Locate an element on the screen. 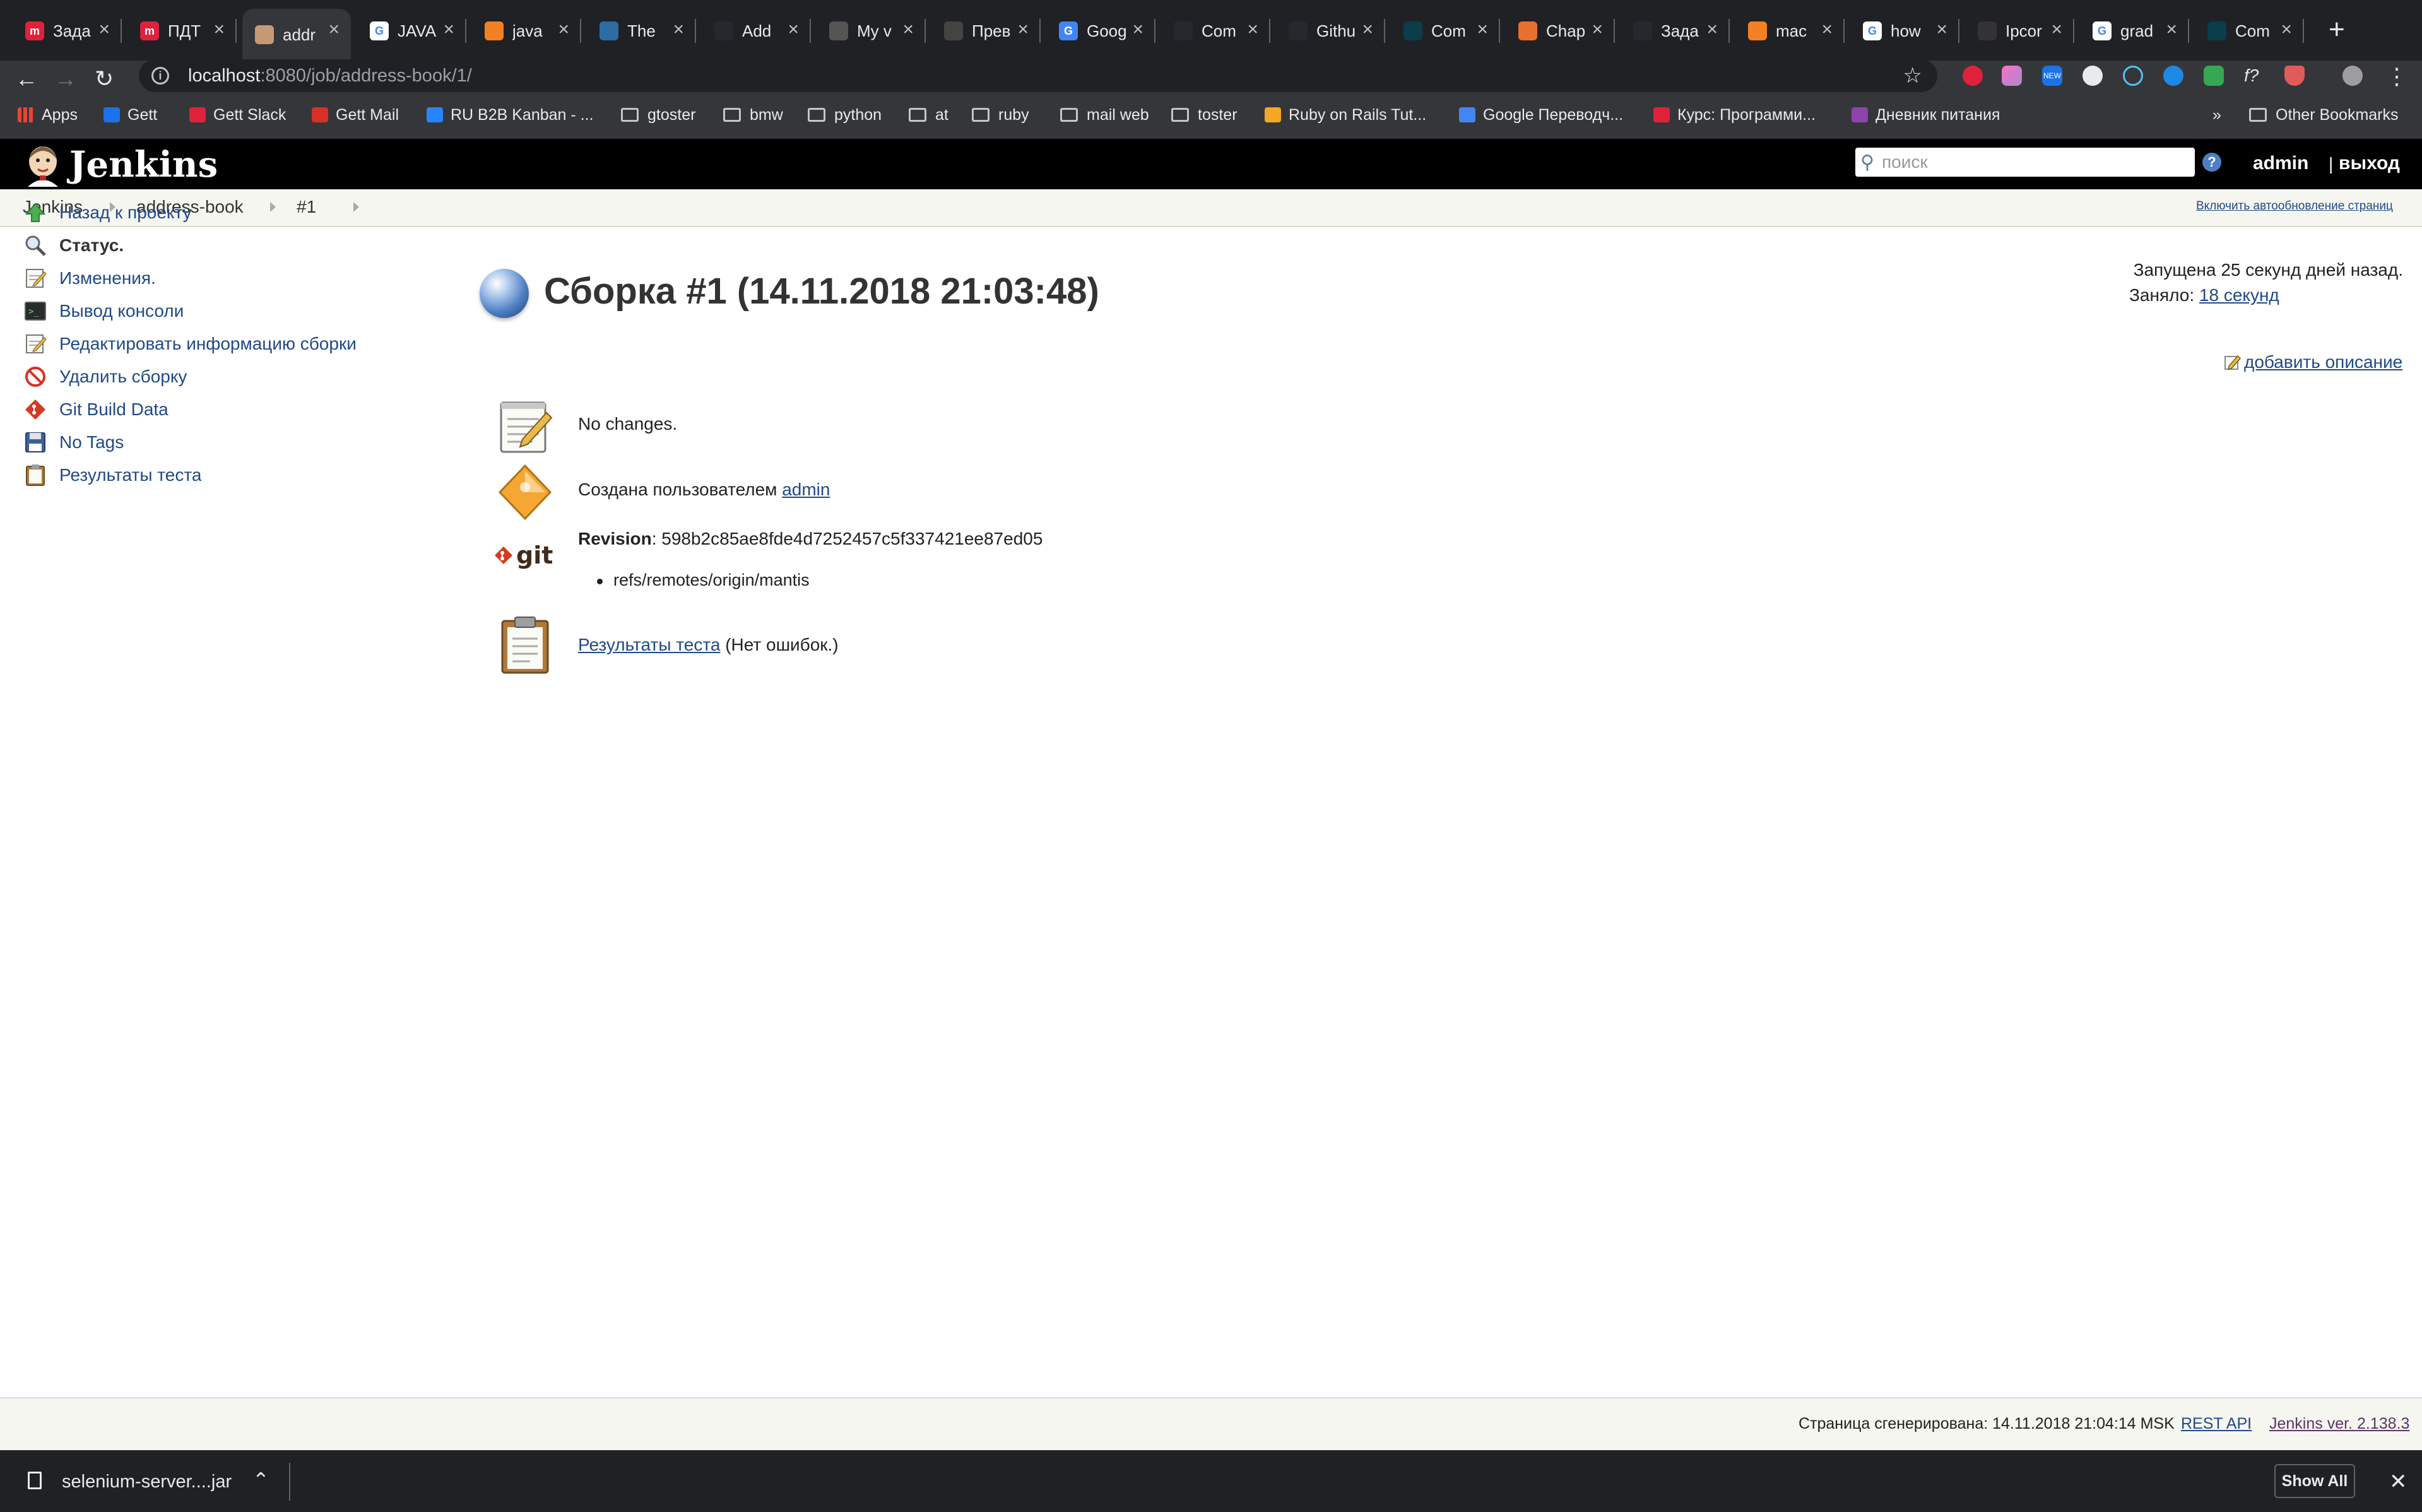  back-button: ← is located at coordinates (26, 79).